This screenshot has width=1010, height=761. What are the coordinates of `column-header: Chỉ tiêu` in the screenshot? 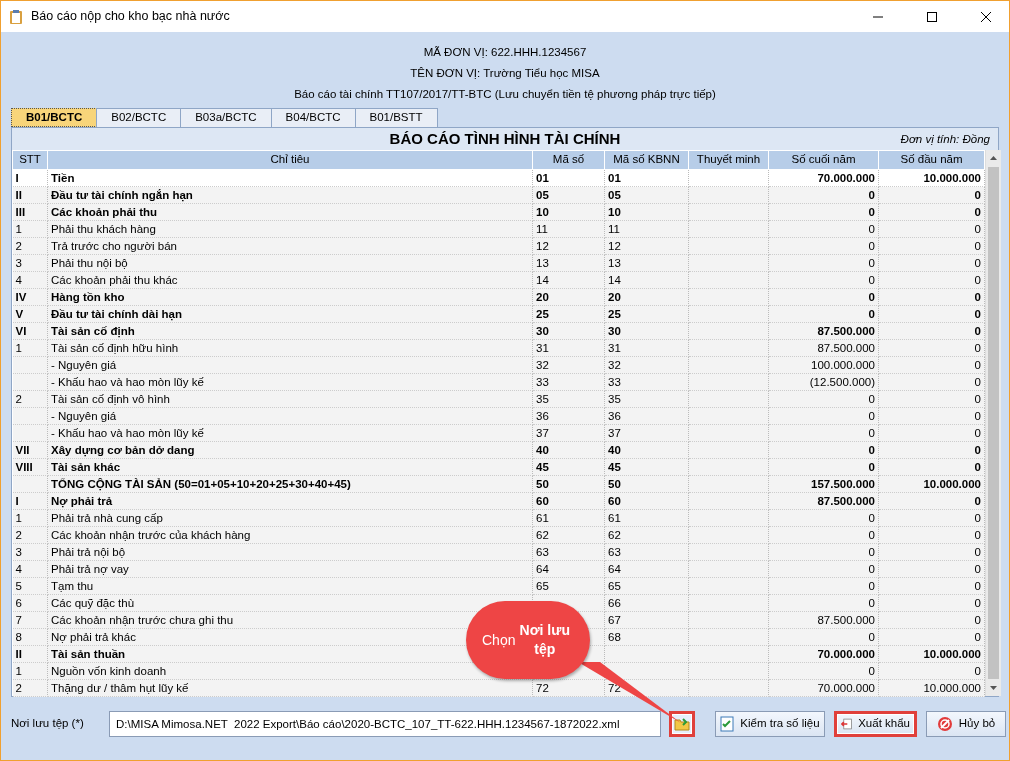 It's located at (290, 160).